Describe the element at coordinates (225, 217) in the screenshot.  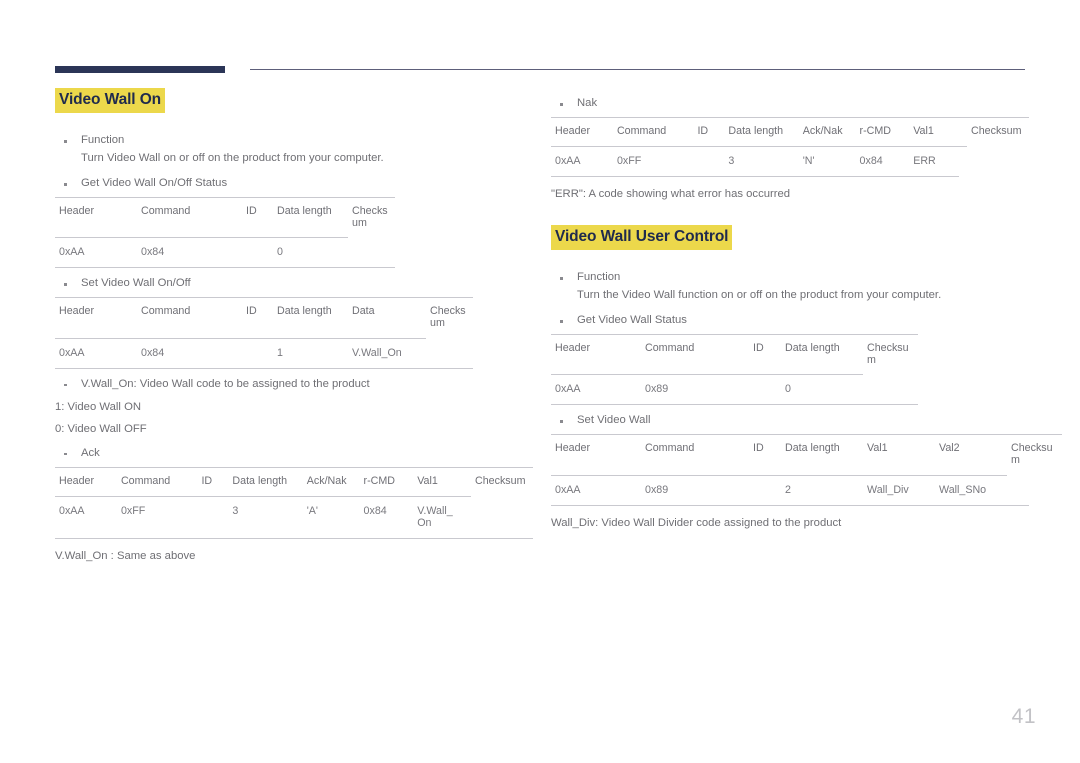
I see `table-header-row: Header Command ID Data length Checksum` at that location.